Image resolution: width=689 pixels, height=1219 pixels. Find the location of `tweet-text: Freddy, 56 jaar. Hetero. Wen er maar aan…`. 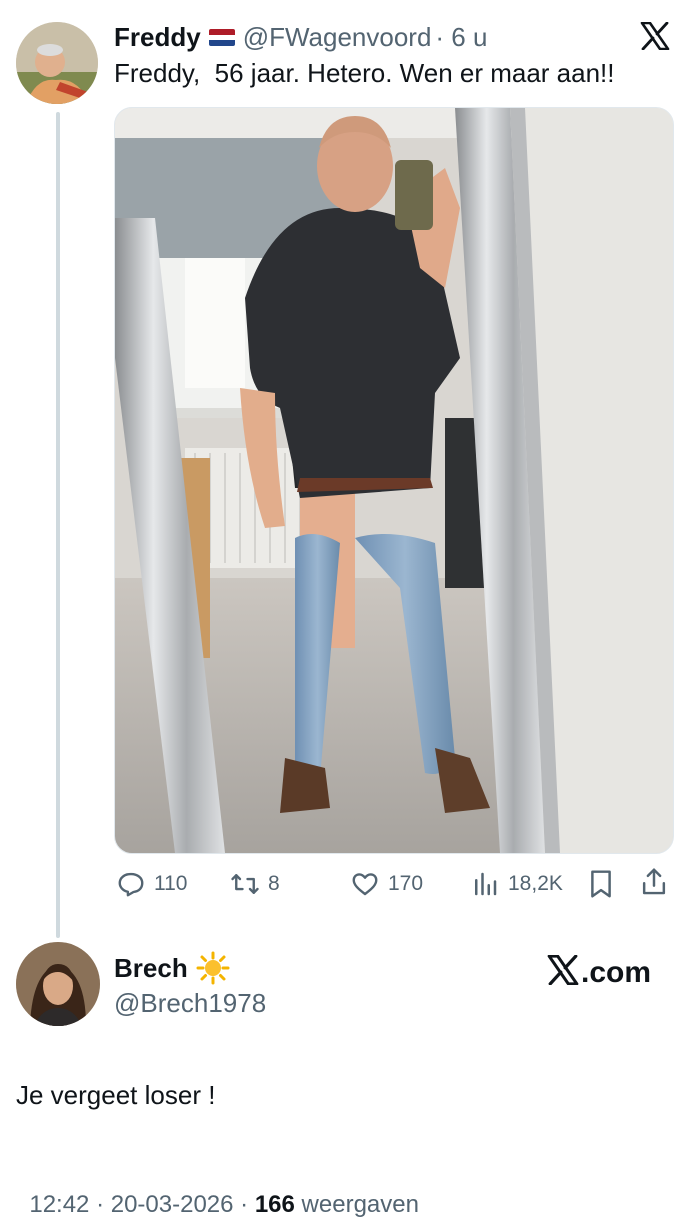

tweet-text: Freddy, 56 jaar. Hetero. Wen er maar aan… is located at coordinates (364, 73).